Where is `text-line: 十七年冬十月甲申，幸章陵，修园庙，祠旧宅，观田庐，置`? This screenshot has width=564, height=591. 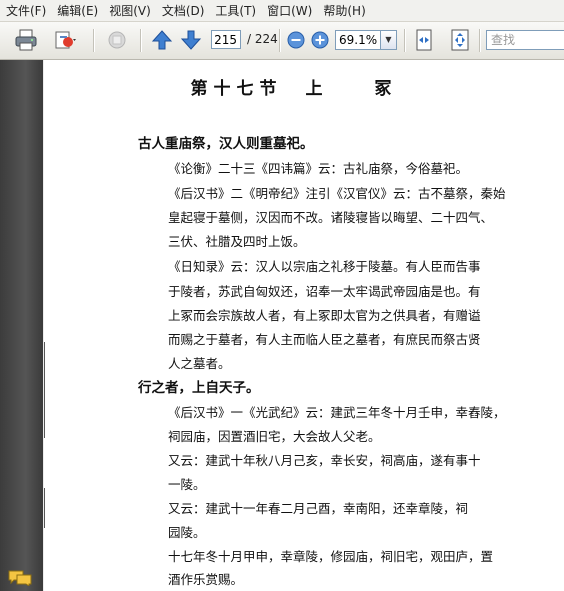 text-line: 十七年冬十月甲申，幸章陵，修园庙，祠旧宅，观田庐，置 is located at coordinates (331, 556).